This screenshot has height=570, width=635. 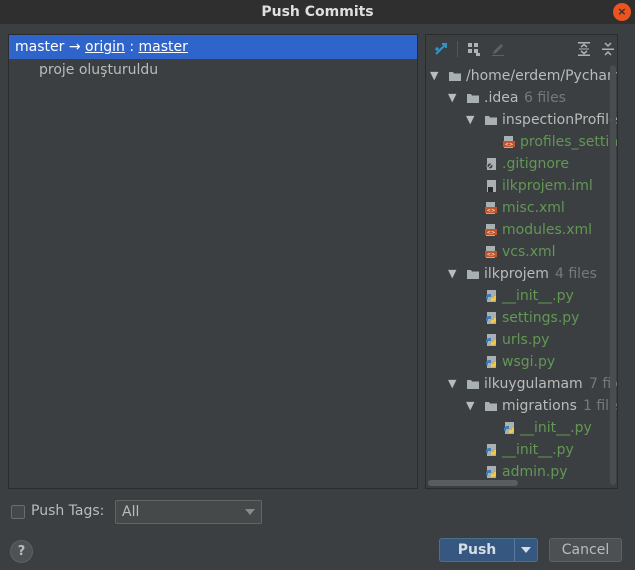 What do you see at coordinates (547, 186) in the screenshot?
I see `tree-item-label: ilkprojem.iml` at bounding box center [547, 186].